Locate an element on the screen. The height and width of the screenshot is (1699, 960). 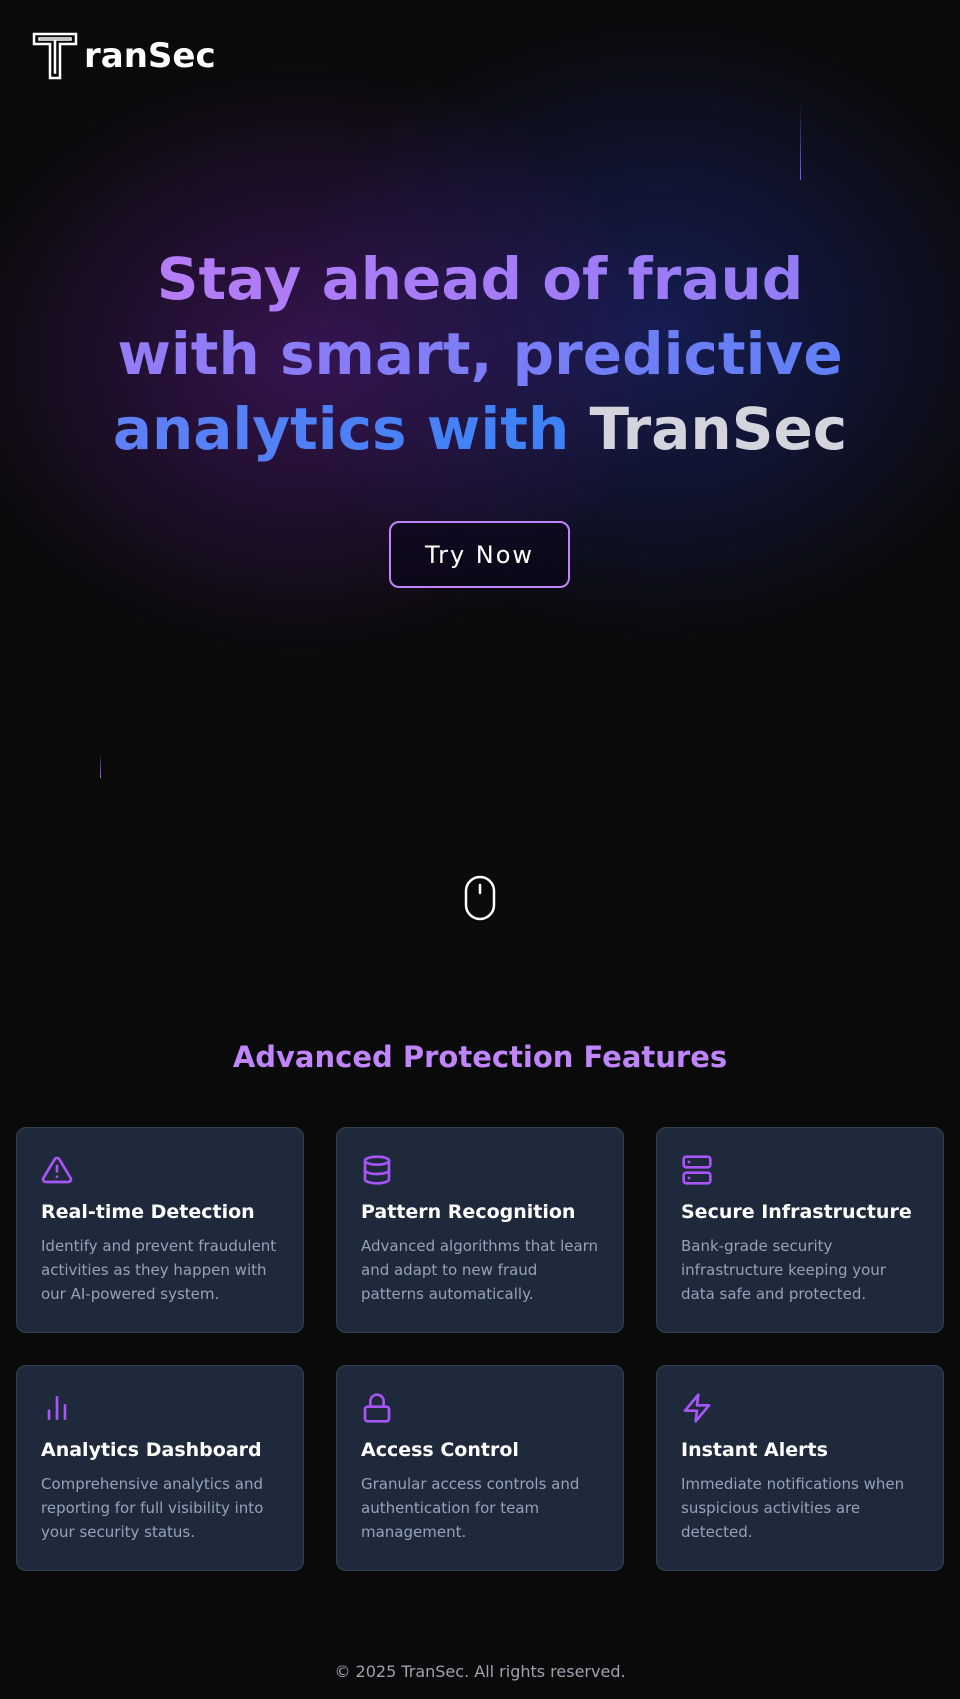
headline-brand-text: TranSec is located at coordinates (718, 429).